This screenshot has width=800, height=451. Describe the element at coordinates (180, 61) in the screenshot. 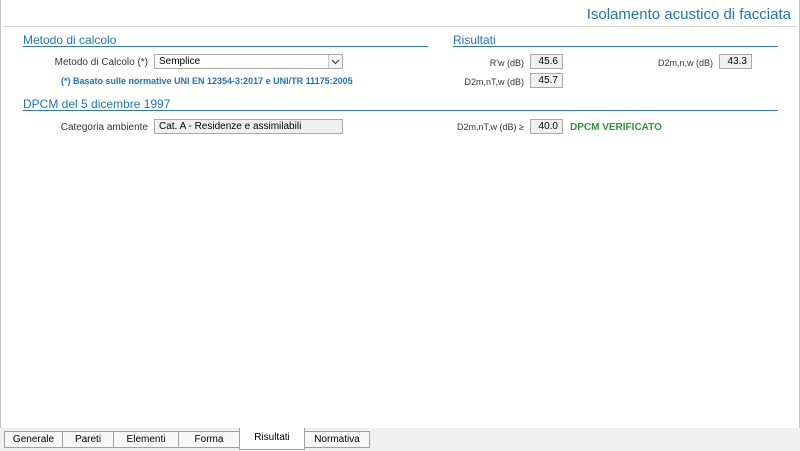

I see `calc-method-value: Semplice` at that location.